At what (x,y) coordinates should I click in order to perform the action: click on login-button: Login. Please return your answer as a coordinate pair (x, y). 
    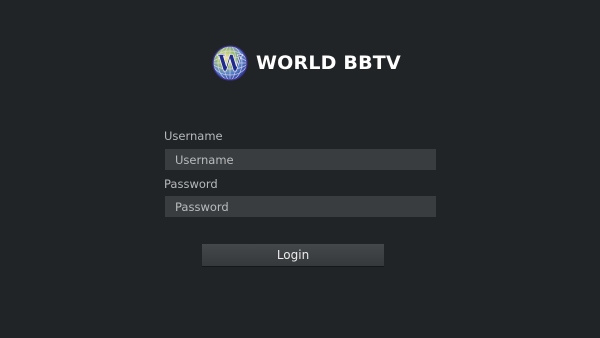
    Looking at the image, I should click on (293, 255).